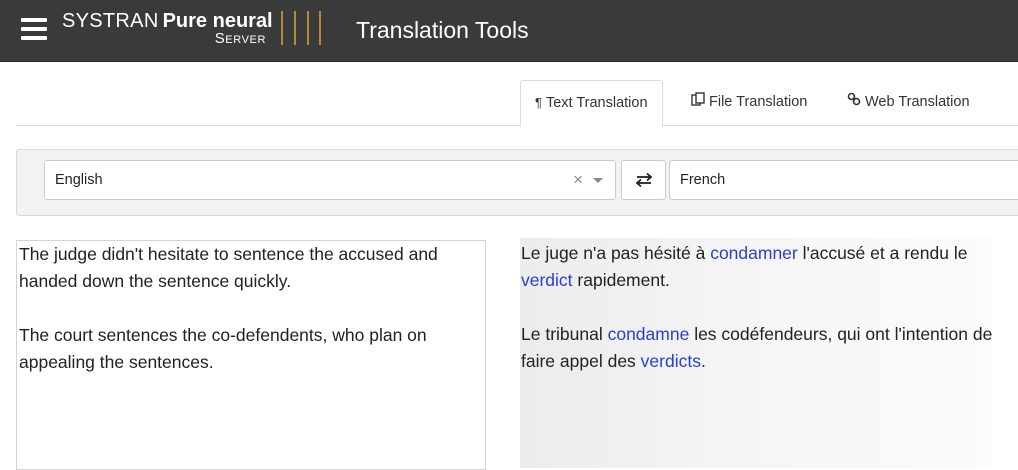  What do you see at coordinates (843, 180) in the screenshot?
I see `target-language-select: French` at bounding box center [843, 180].